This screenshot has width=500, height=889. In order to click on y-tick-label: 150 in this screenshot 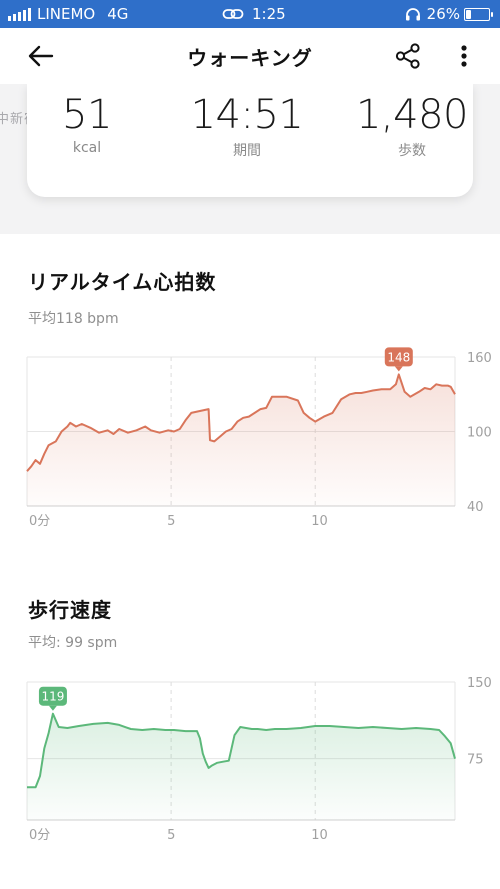, I will do `click(479, 683)`.